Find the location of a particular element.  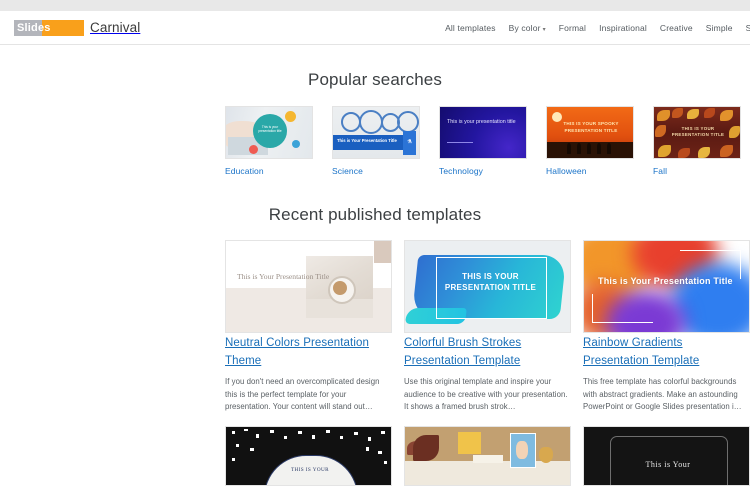

decor-dot-red is located at coordinates (253, 149).